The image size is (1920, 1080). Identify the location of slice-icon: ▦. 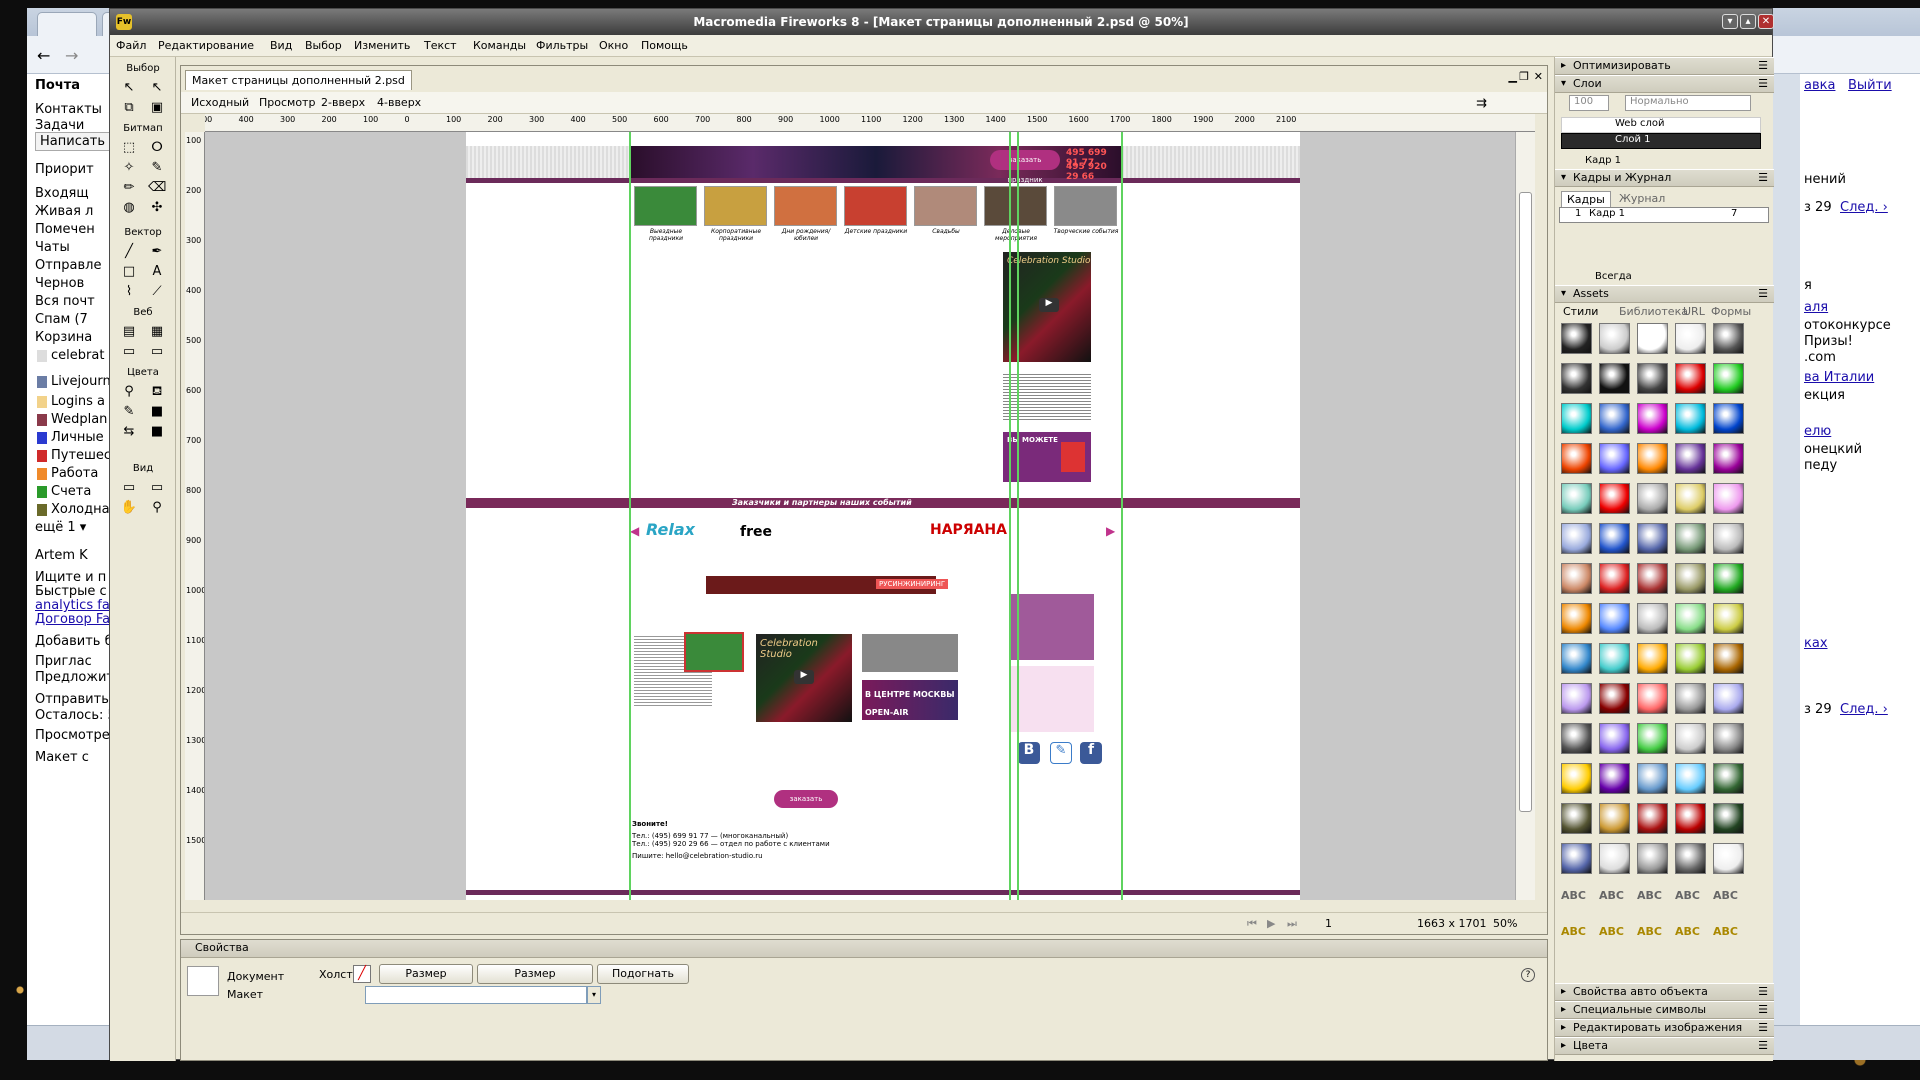
(157, 332).